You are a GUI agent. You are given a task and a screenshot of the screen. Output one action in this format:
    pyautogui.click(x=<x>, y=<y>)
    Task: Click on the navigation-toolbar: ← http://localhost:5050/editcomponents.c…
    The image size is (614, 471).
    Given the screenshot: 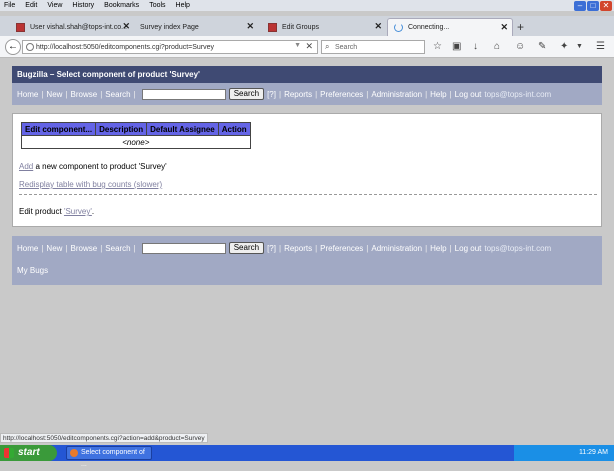 What is the action you would take?
    pyautogui.click(x=307, y=47)
    